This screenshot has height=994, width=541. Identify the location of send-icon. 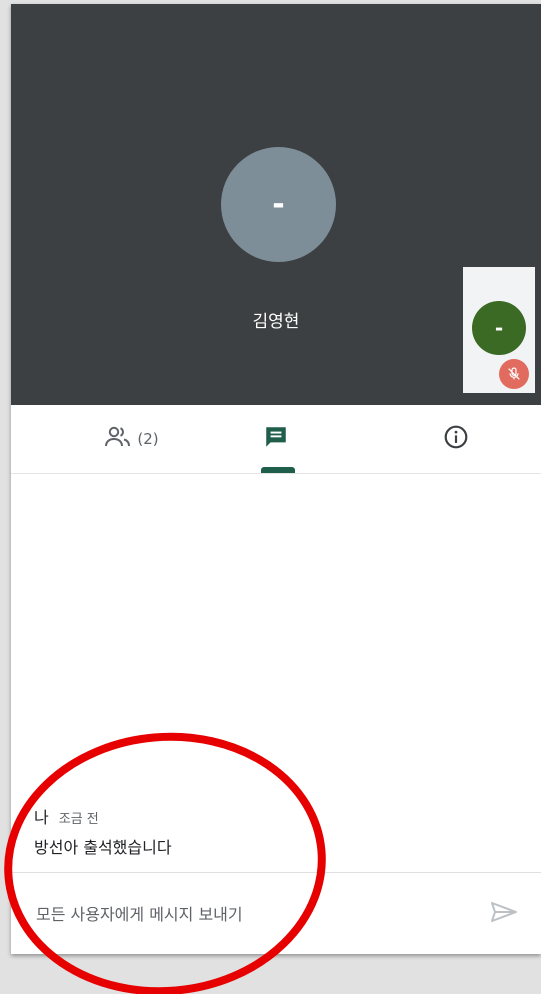
(504, 914).